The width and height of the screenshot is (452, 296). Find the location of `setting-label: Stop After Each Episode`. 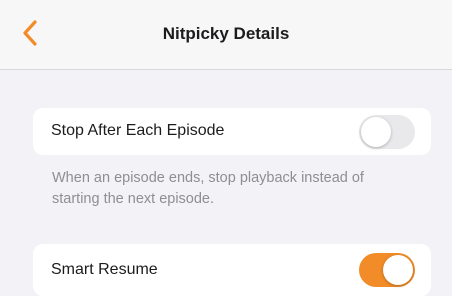

setting-label: Stop After Each Episode is located at coordinates (138, 130).